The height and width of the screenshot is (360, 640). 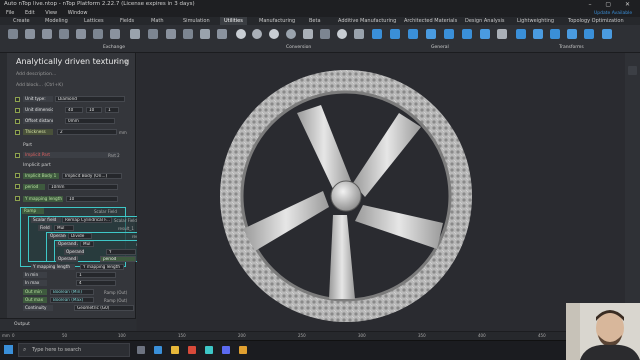 I want to click on operand-select: Divide, so click(x=80, y=236).